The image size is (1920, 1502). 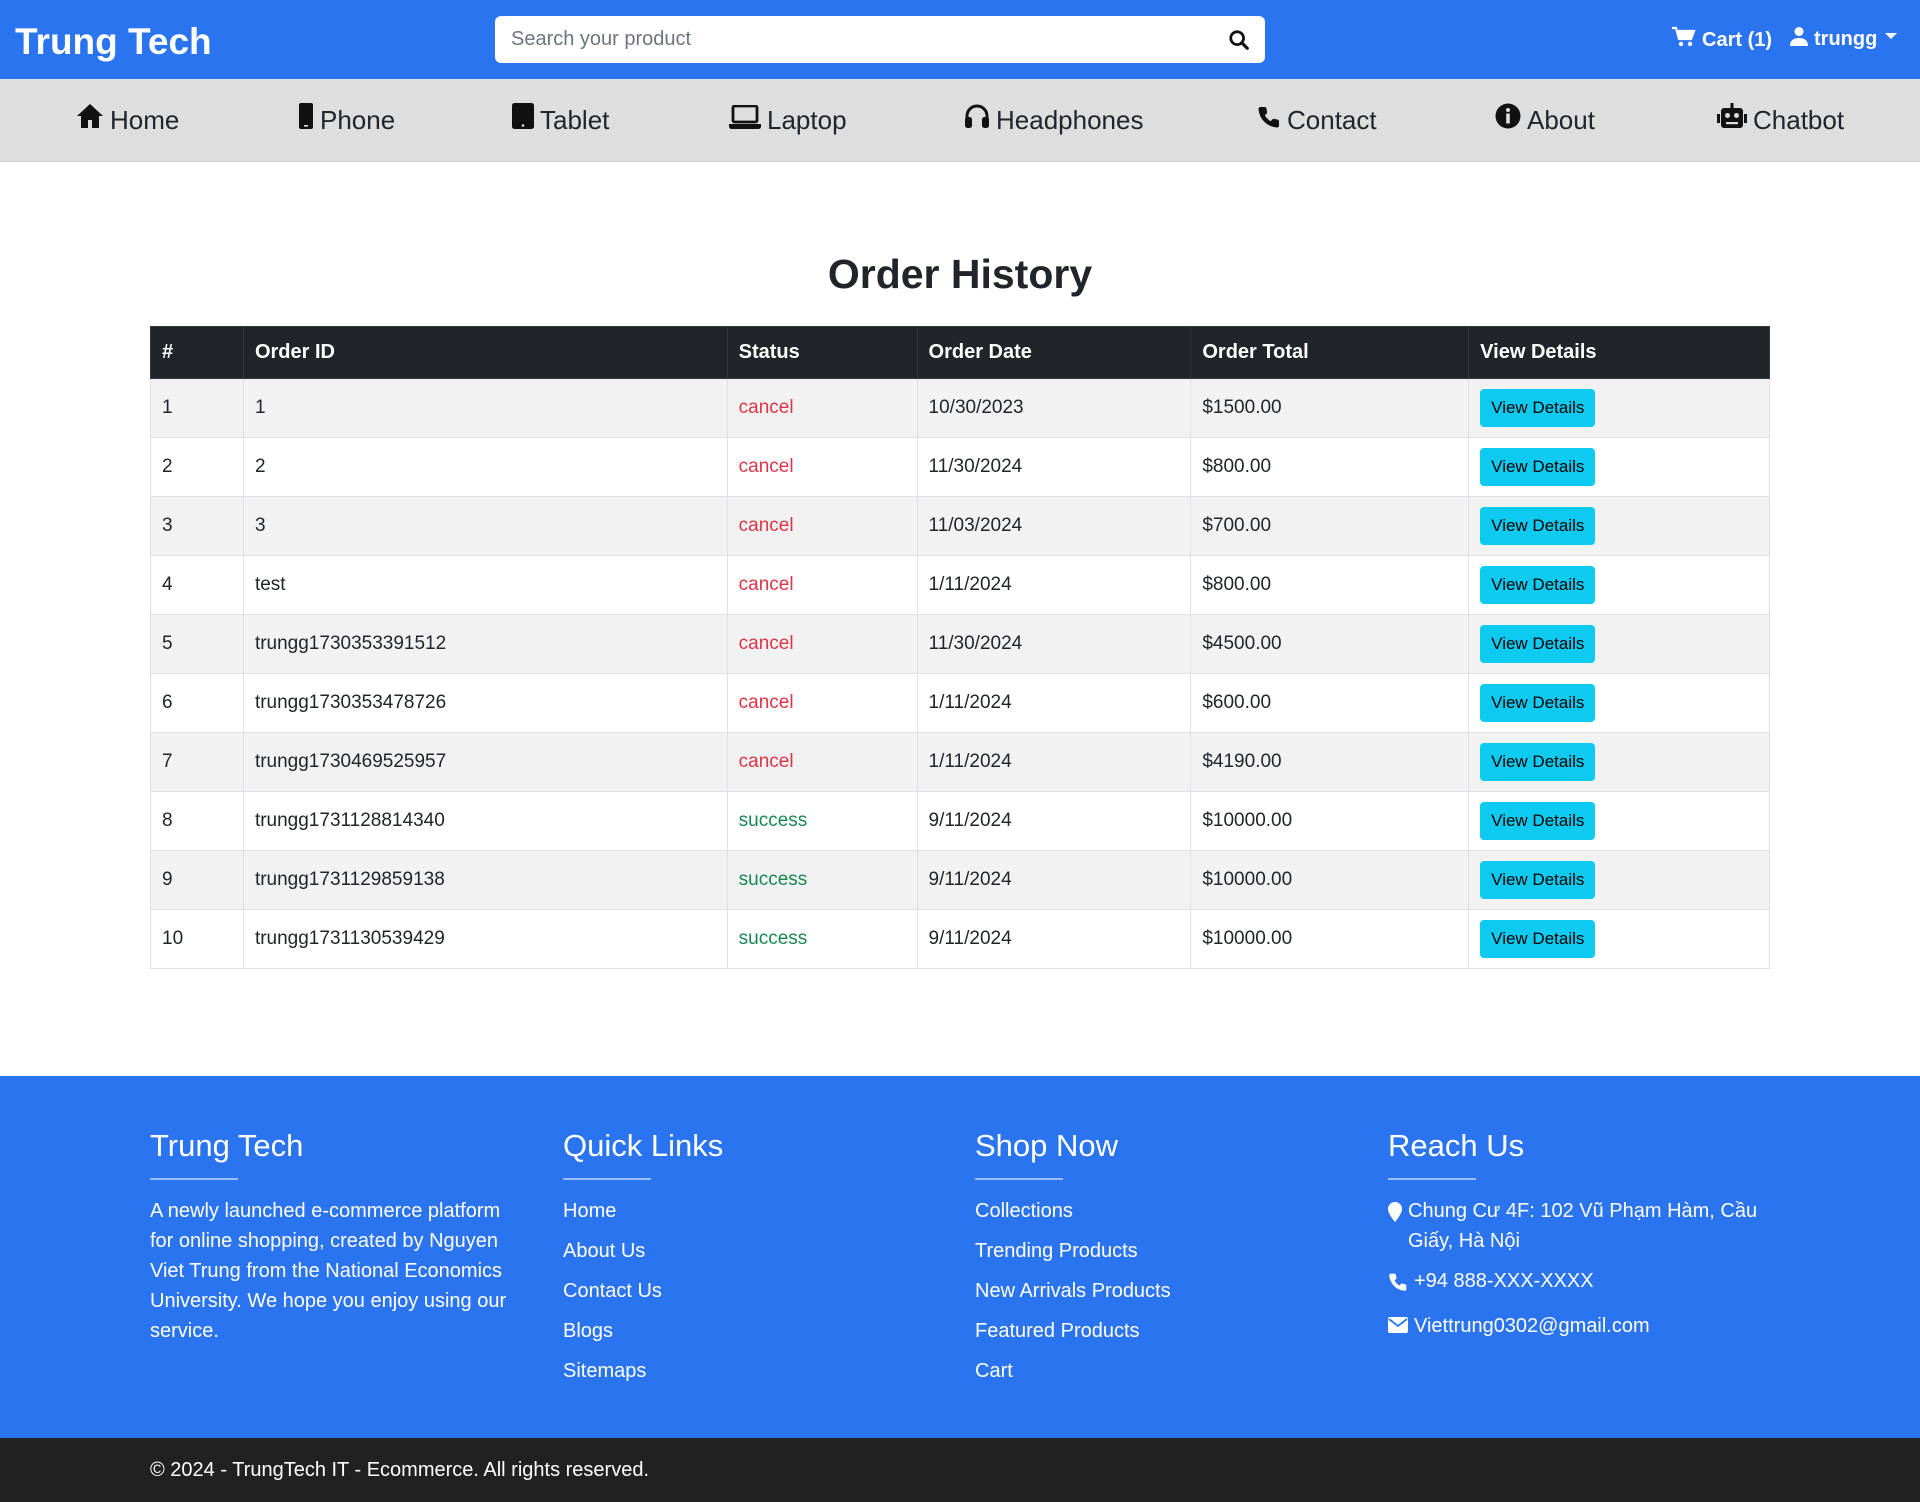 I want to click on column-header-order-total: Order Total, so click(x=1330, y=352).